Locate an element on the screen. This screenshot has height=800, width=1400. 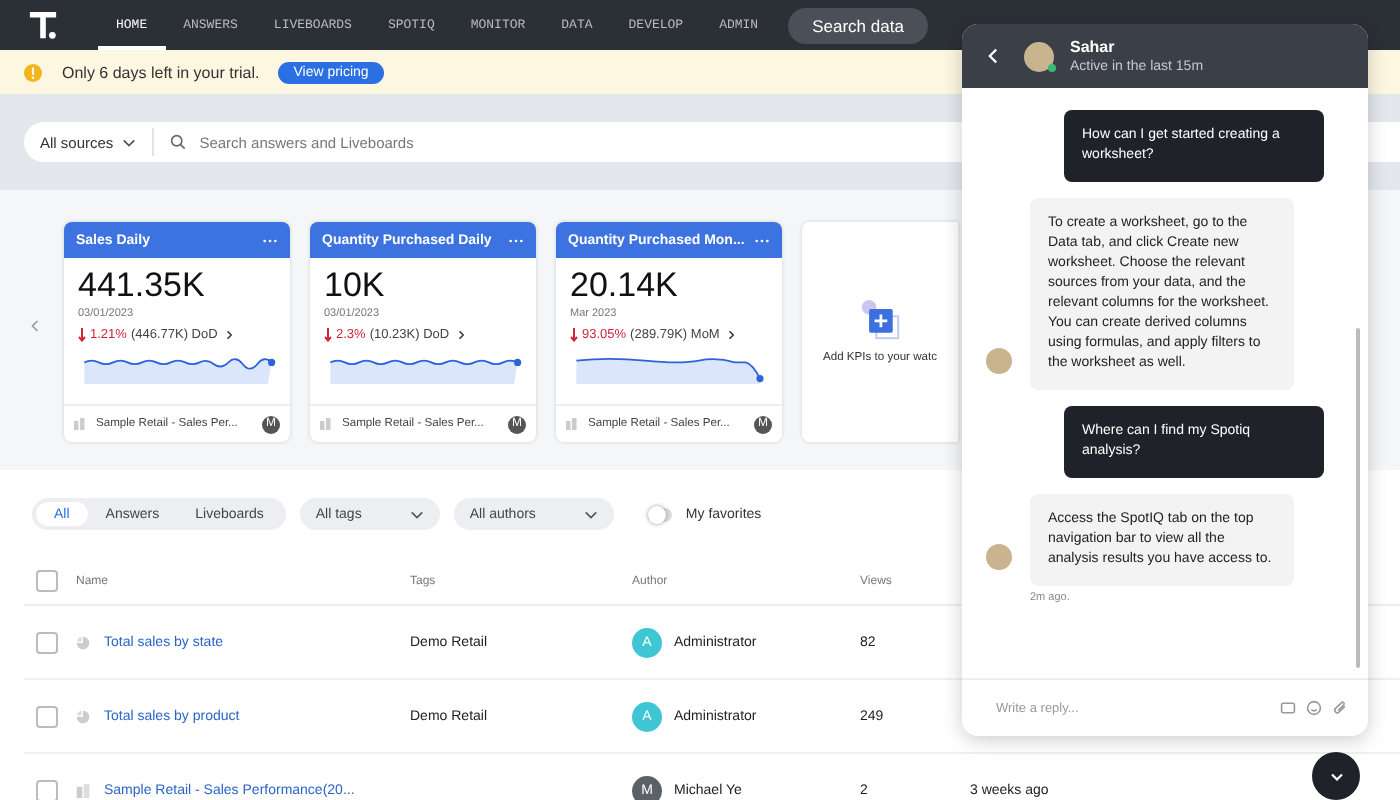
kpi-value: 10K is located at coordinates (355, 286).